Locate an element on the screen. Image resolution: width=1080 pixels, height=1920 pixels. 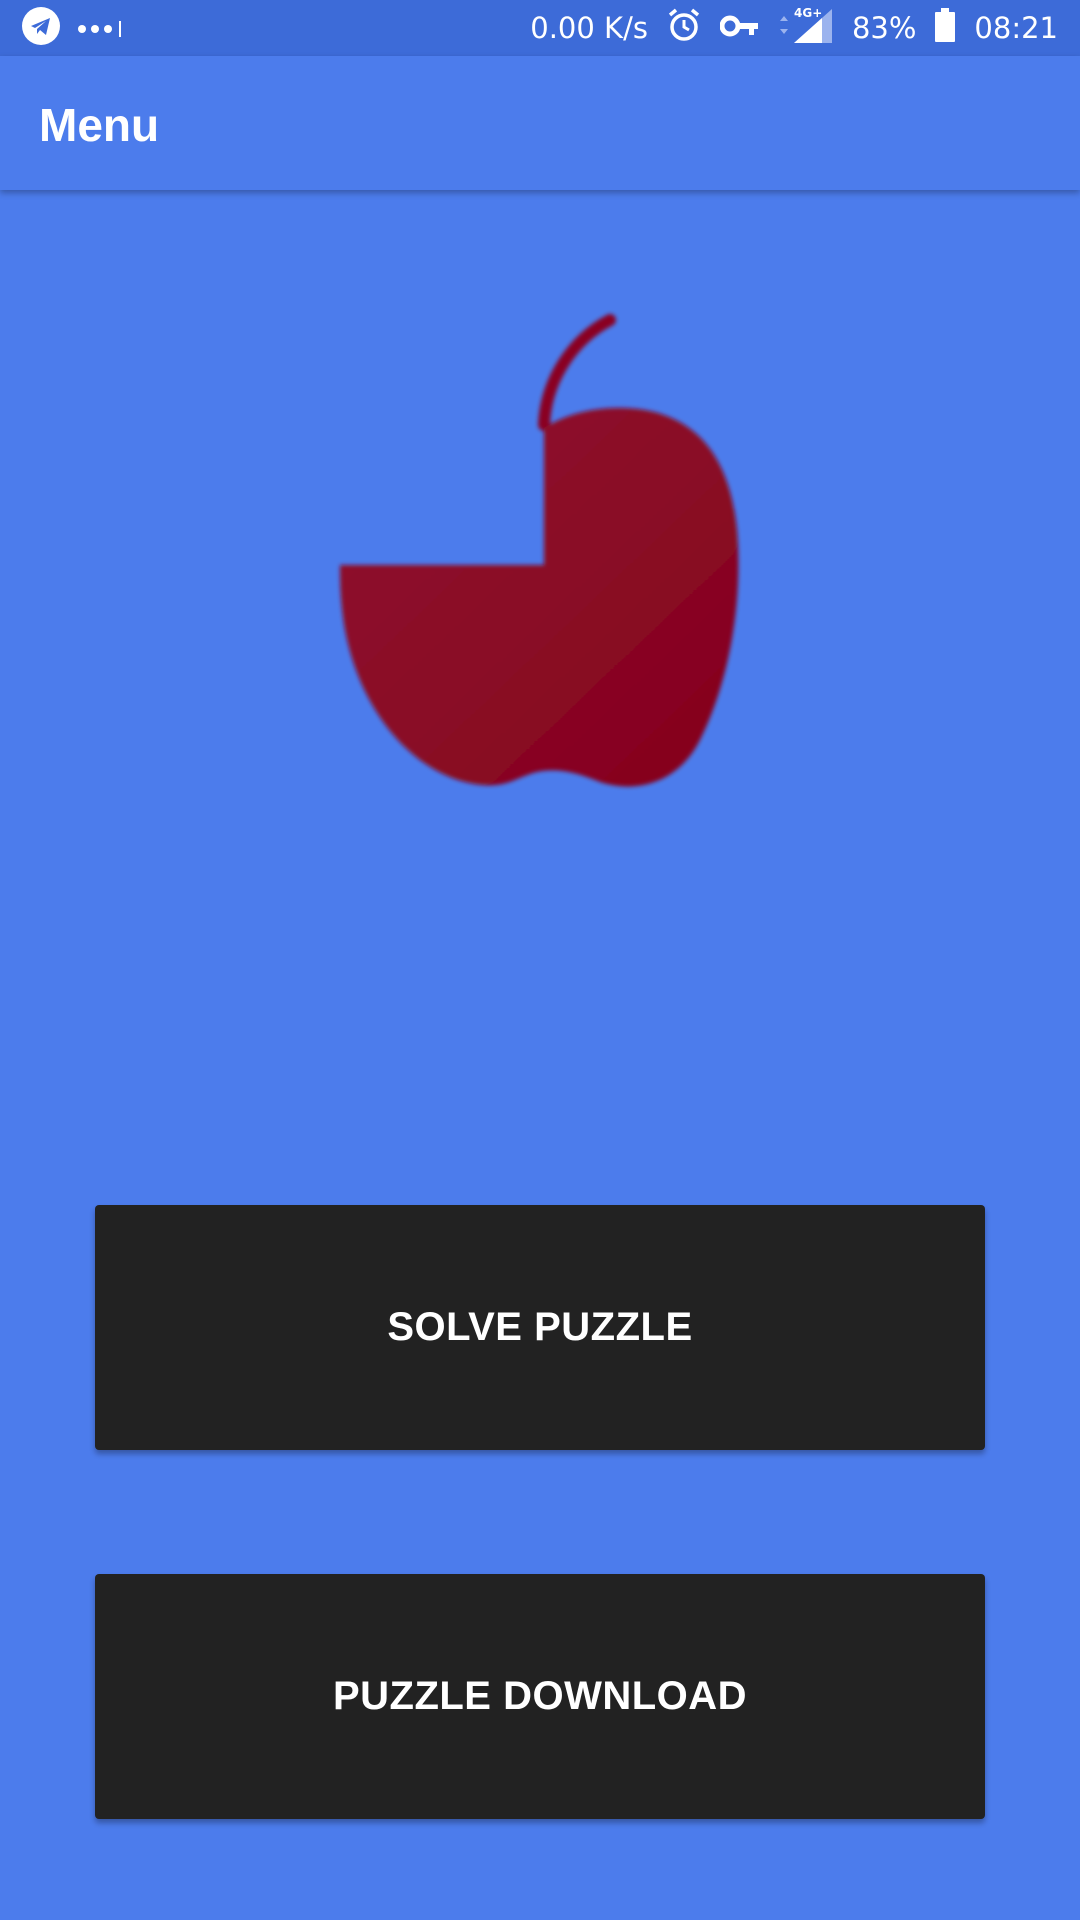
net-speed: 0.00 K/s is located at coordinates (589, 28).